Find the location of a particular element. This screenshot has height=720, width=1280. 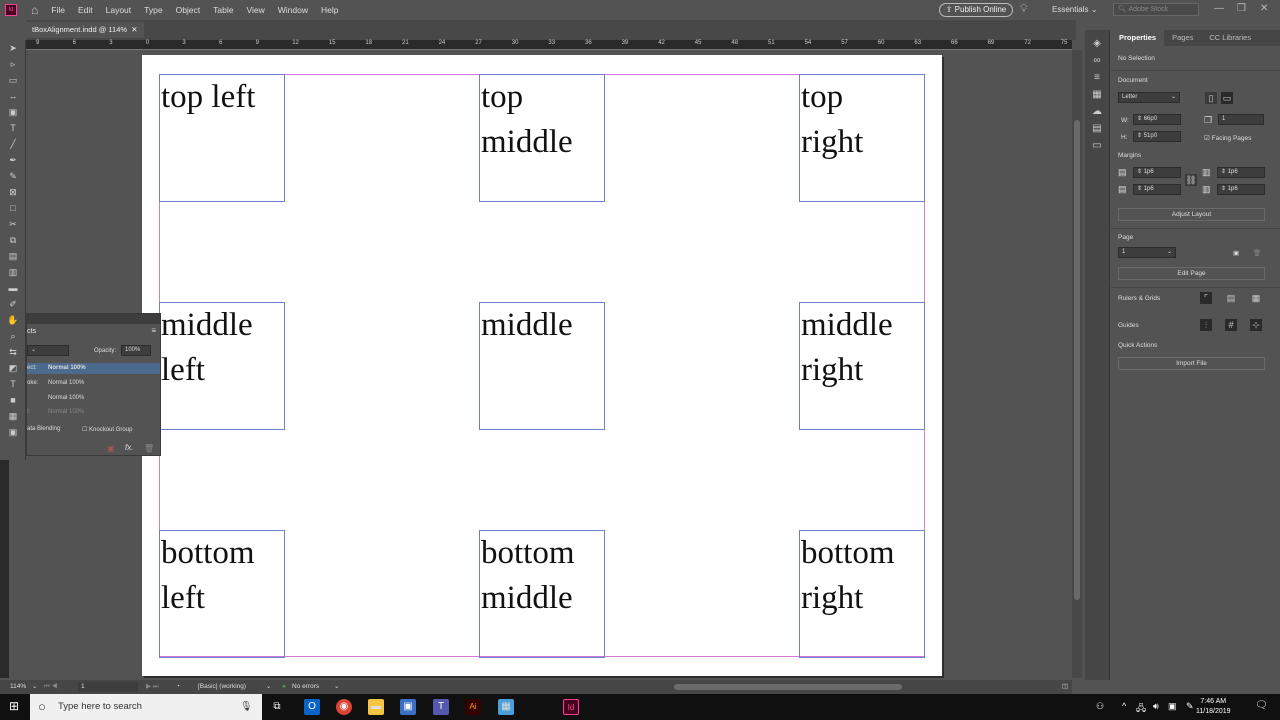

menu-type: Type is located at coordinates (153, 10).